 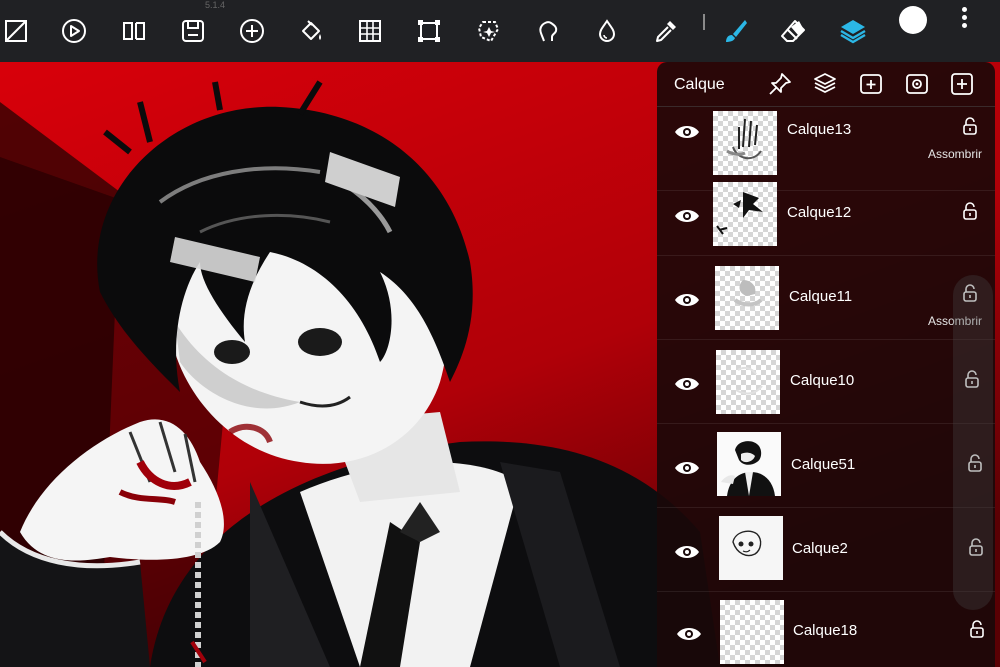 I want to click on layer-row: Calque2, so click(x=826, y=550).